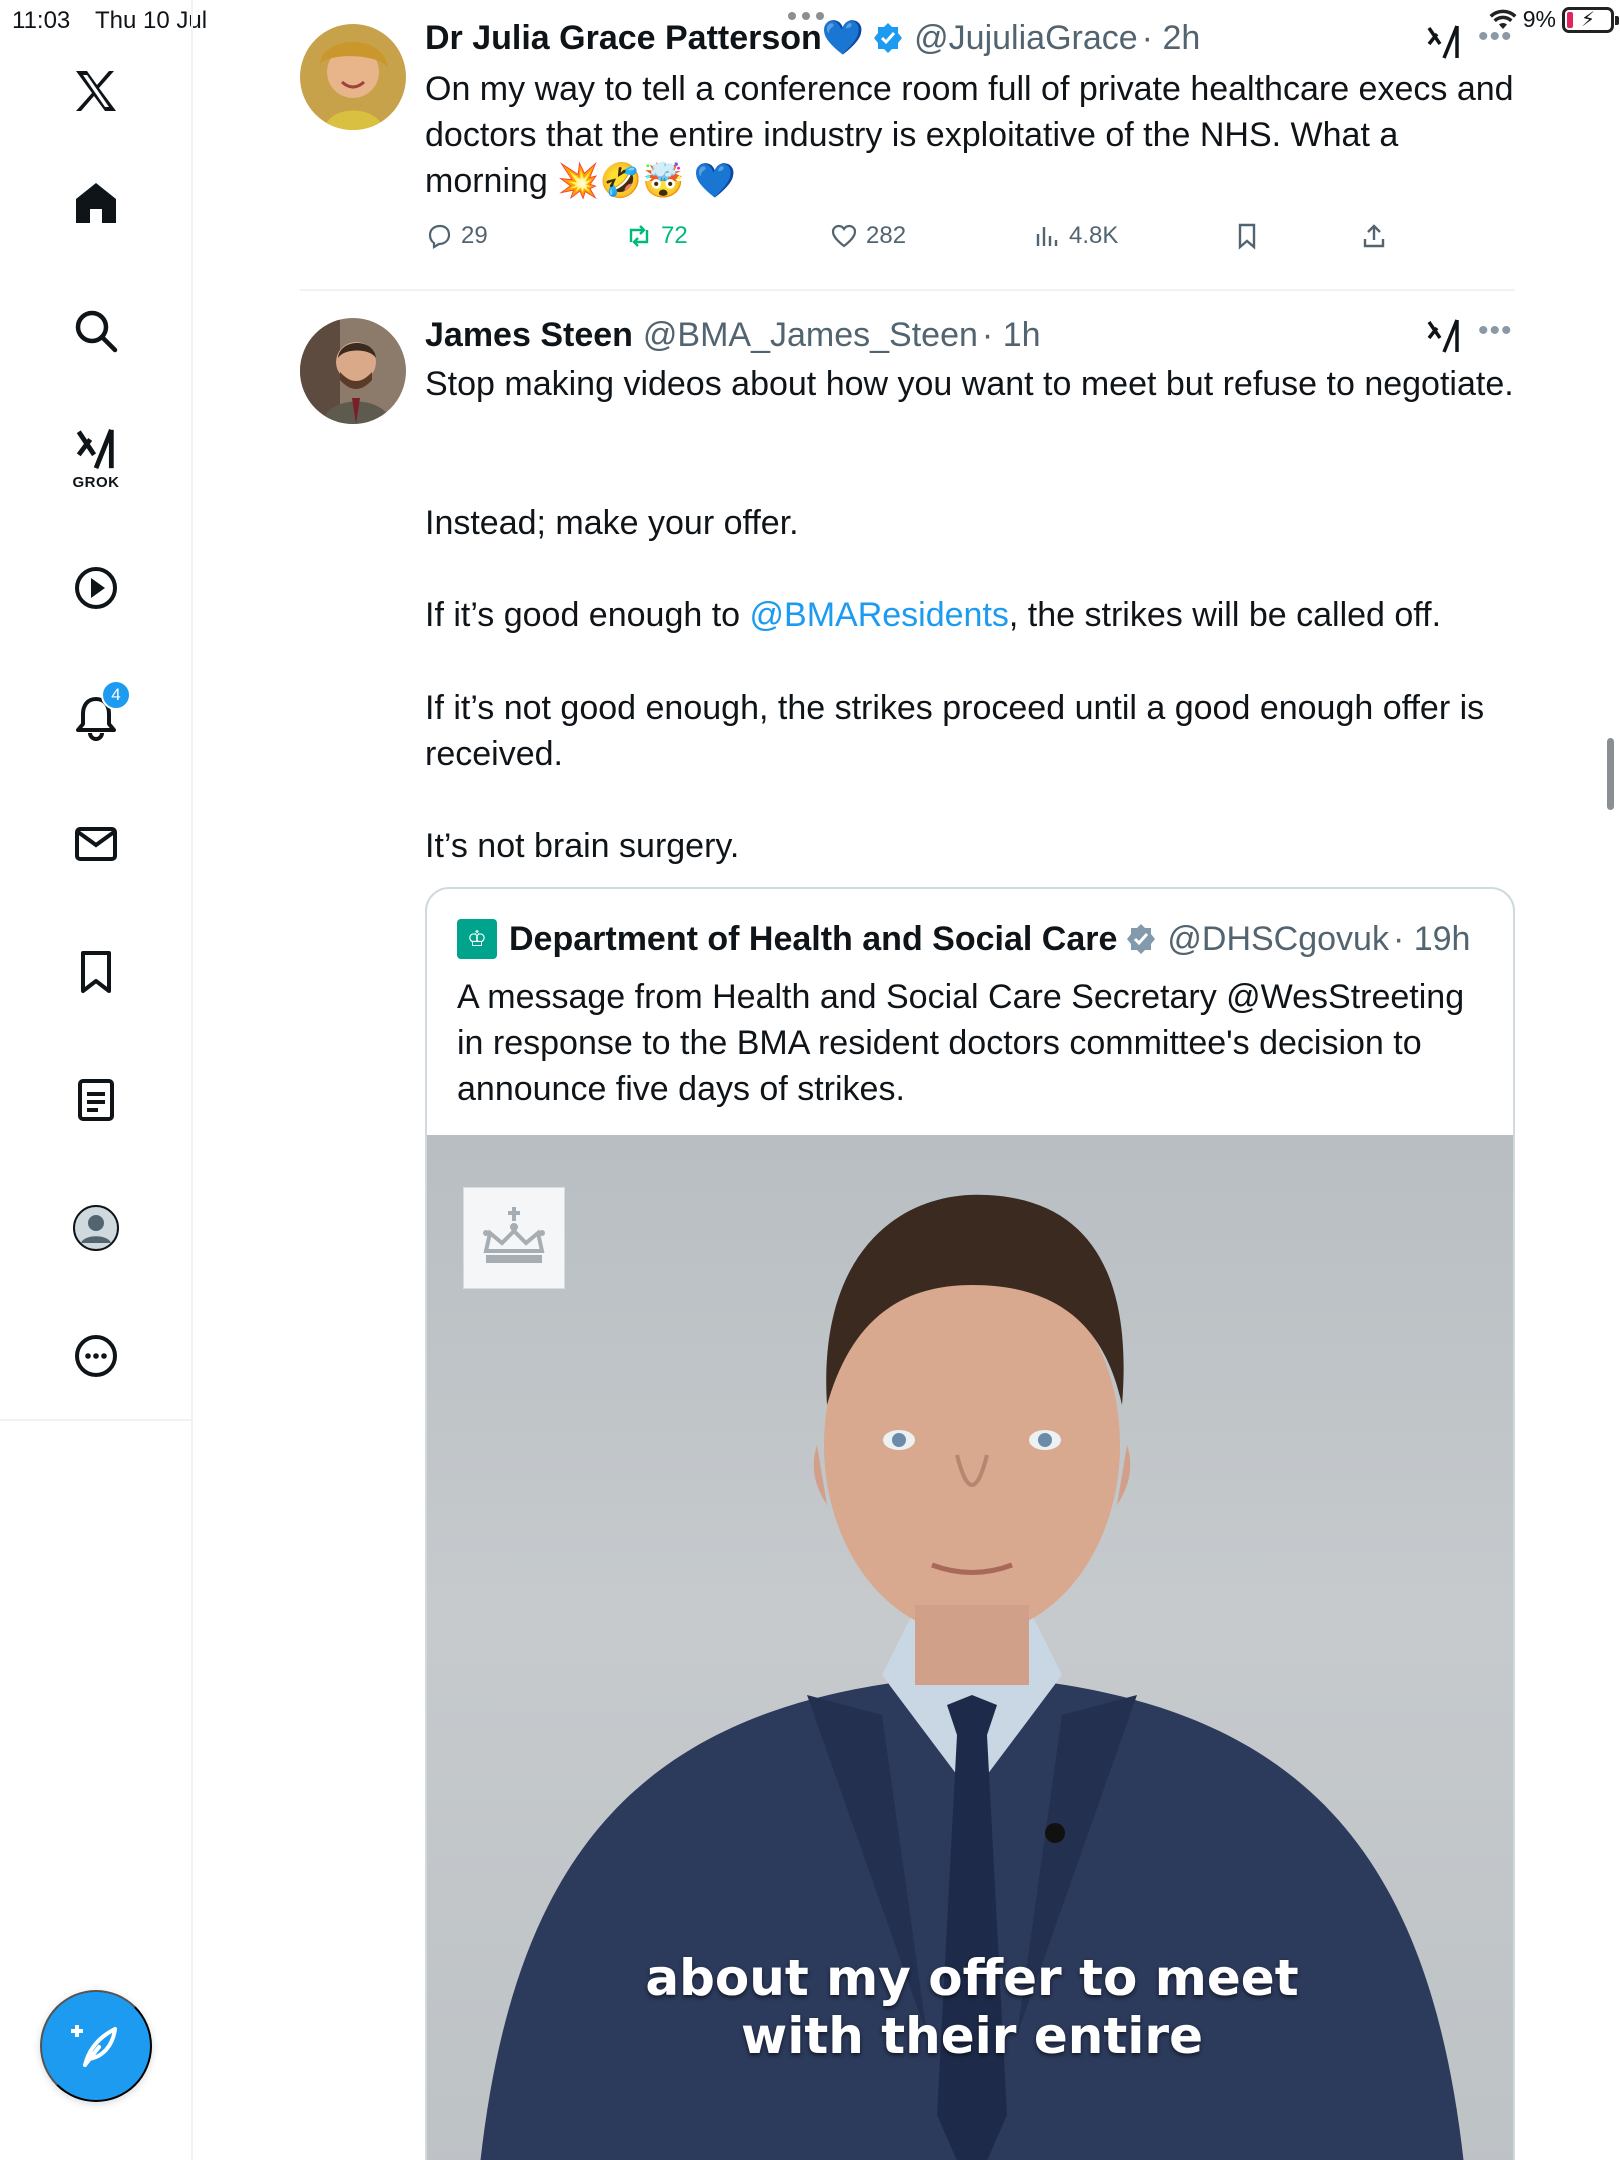 This screenshot has width=1620, height=2160. What do you see at coordinates (582, 846) in the screenshot?
I see `tweet-text-paragraph: It’s not brain surgery.` at bounding box center [582, 846].